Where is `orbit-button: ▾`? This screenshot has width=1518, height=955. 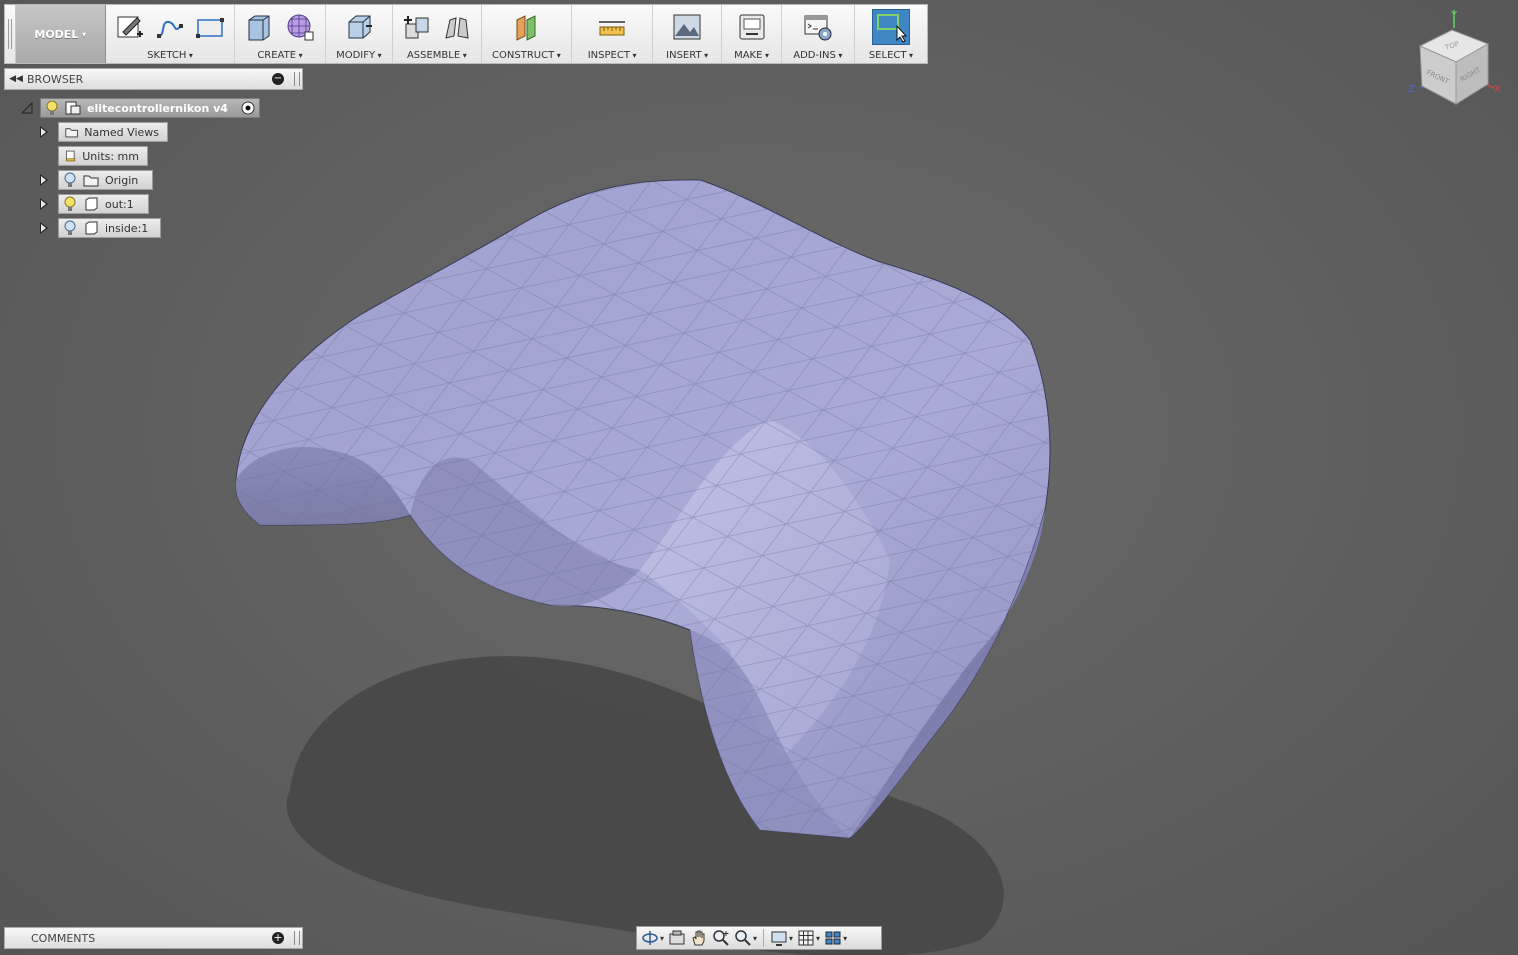
orbit-button: ▾ is located at coordinates (652, 938).